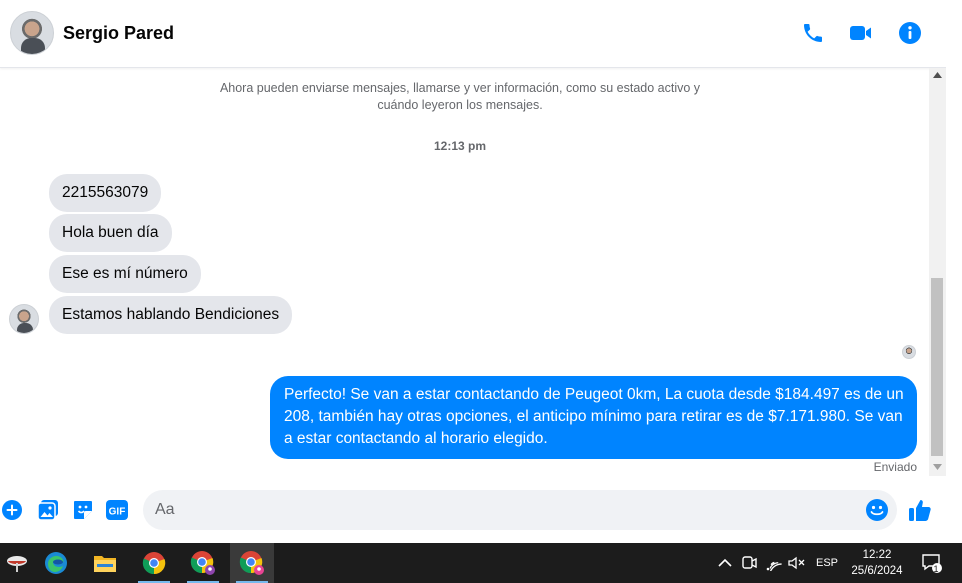 The height and width of the screenshot is (583, 962). What do you see at coordinates (932, 563) in the screenshot?
I see `notifications-icon: 1` at bounding box center [932, 563].